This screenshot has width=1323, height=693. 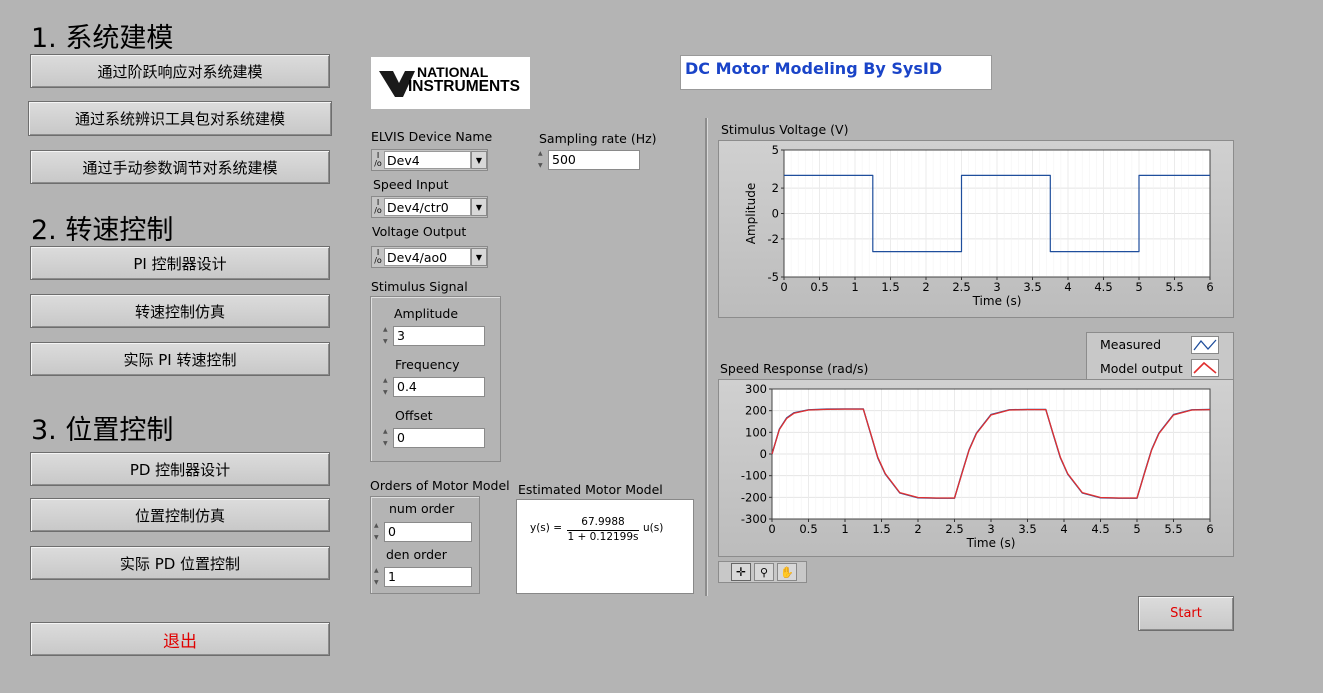 I want to click on y-tick-label: 0, so click(x=763, y=454).